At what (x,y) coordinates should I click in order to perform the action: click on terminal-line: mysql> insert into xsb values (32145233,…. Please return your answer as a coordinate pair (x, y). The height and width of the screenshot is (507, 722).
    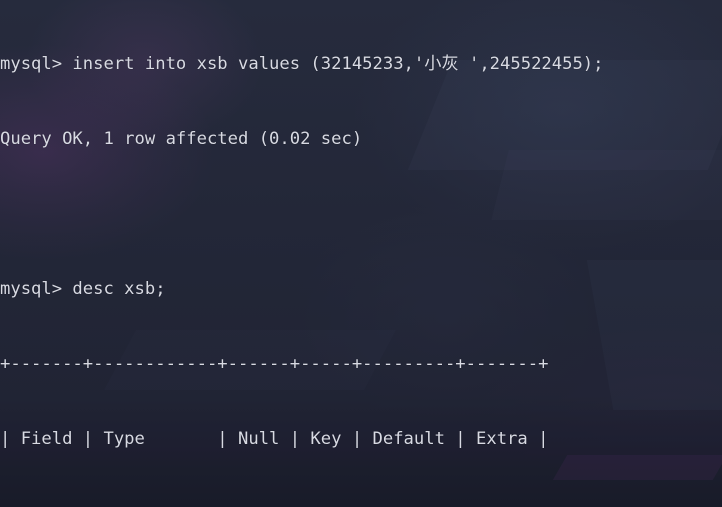
    Looking at the image, I should click on (302, 64).